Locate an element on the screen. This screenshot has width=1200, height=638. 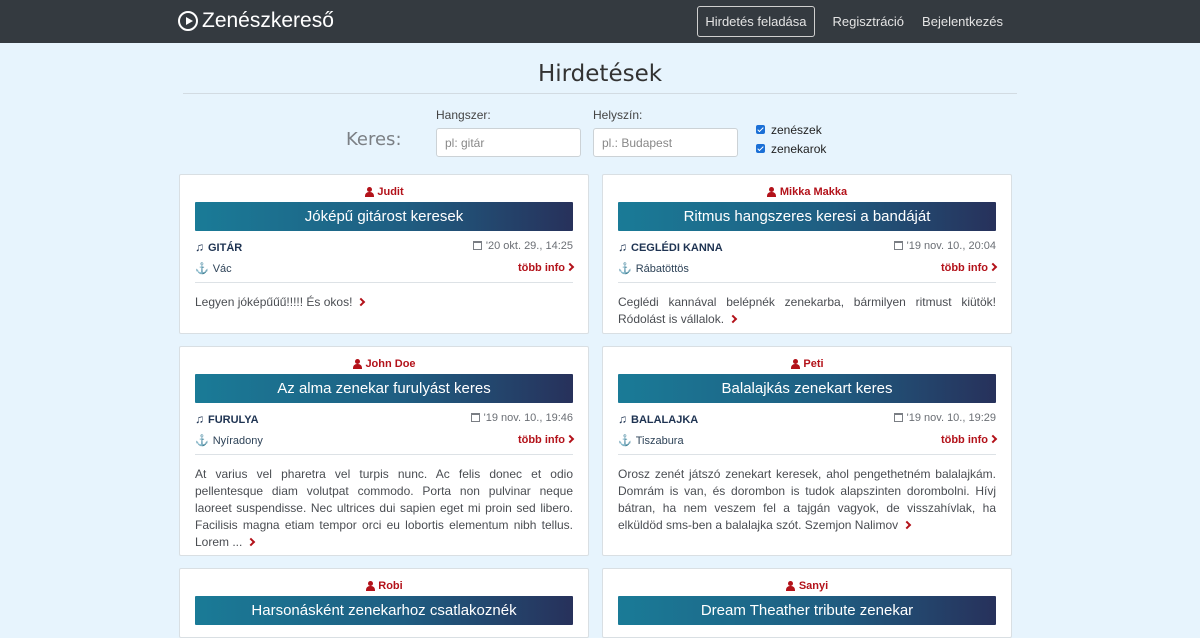
ad-instrument: ♫ FURULYA is located at coordinates (227, 419).